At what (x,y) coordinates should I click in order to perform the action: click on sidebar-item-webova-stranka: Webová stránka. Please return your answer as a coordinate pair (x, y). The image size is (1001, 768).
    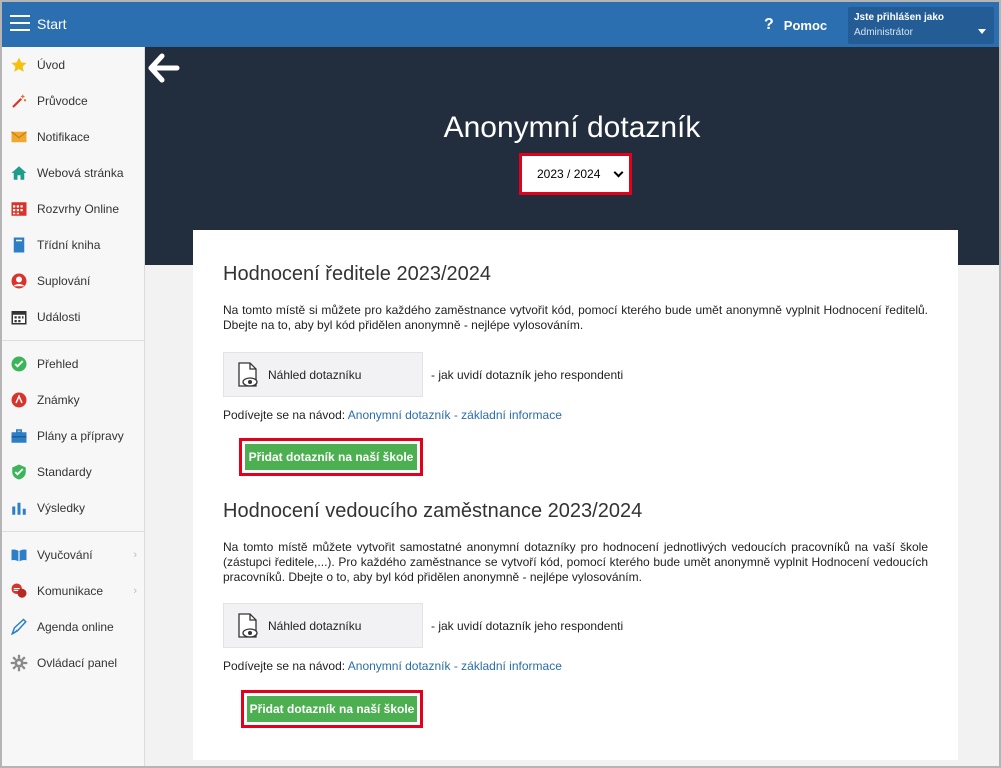
    Looking at the image, I should click on (73, 173).